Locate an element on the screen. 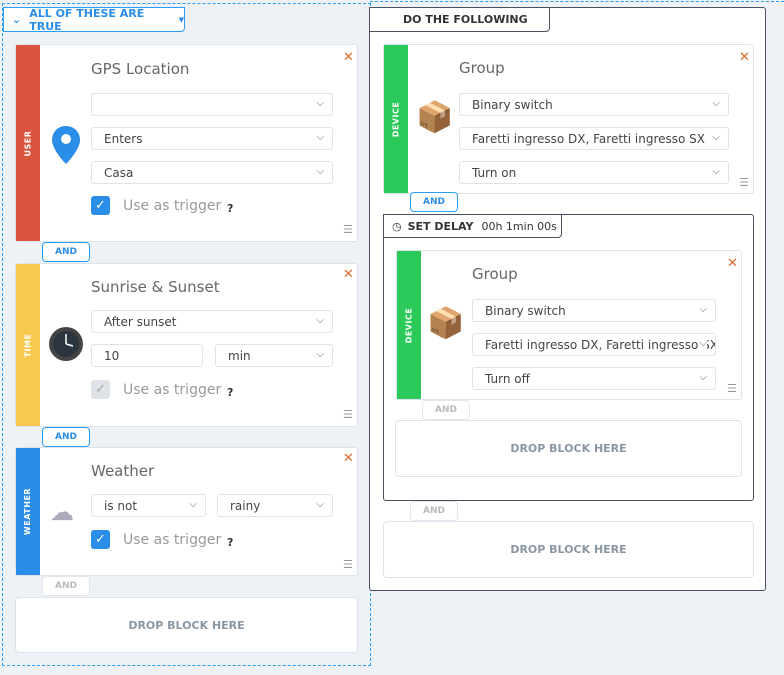 The height and width of the screenshot is (675, 784). cloud-icon: ☁ is located at coordinates (62, 512).